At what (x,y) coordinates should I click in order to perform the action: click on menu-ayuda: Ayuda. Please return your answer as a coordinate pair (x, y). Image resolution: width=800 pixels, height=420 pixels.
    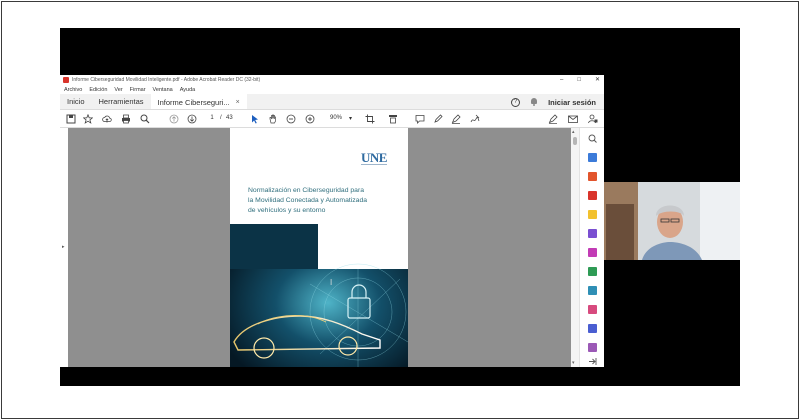
    Looking at the image, I should click on (188, 90).